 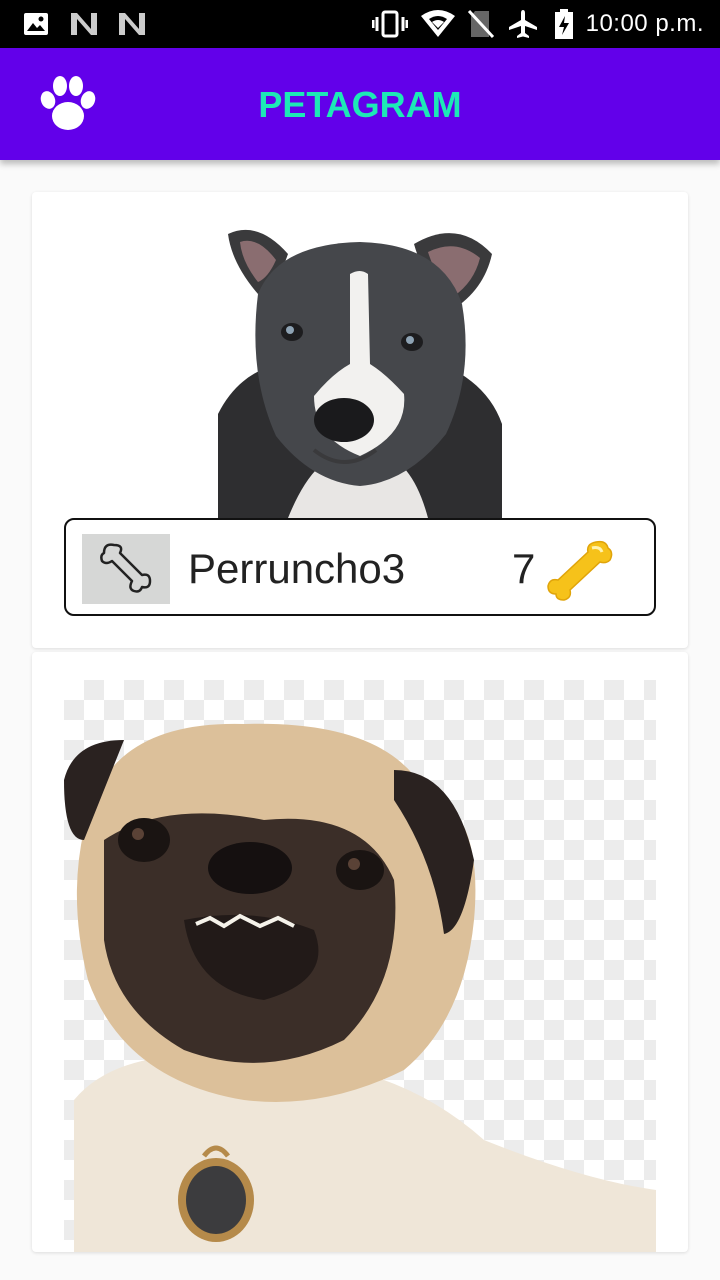 I want to click on app-title: PETAGRAM, so click(x=360, y=104).